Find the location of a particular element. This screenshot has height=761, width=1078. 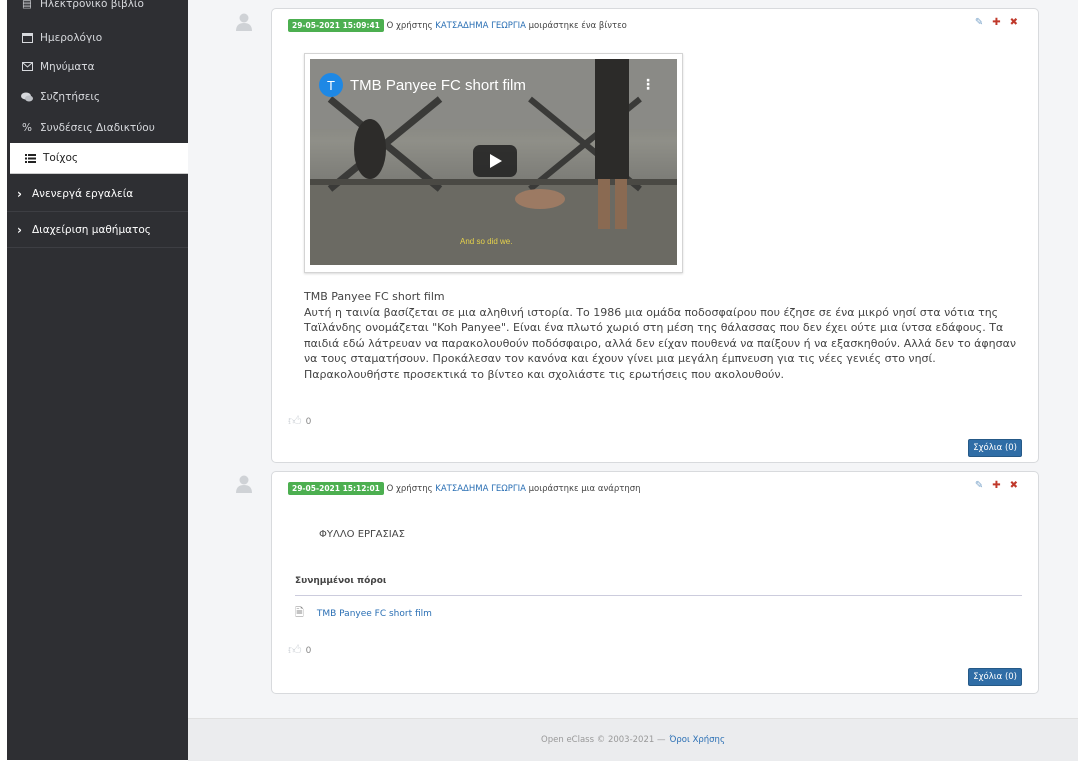

sidebar-category-course-admin: › Διαχείριση μαθήματος is located at coordinates (97, 230).